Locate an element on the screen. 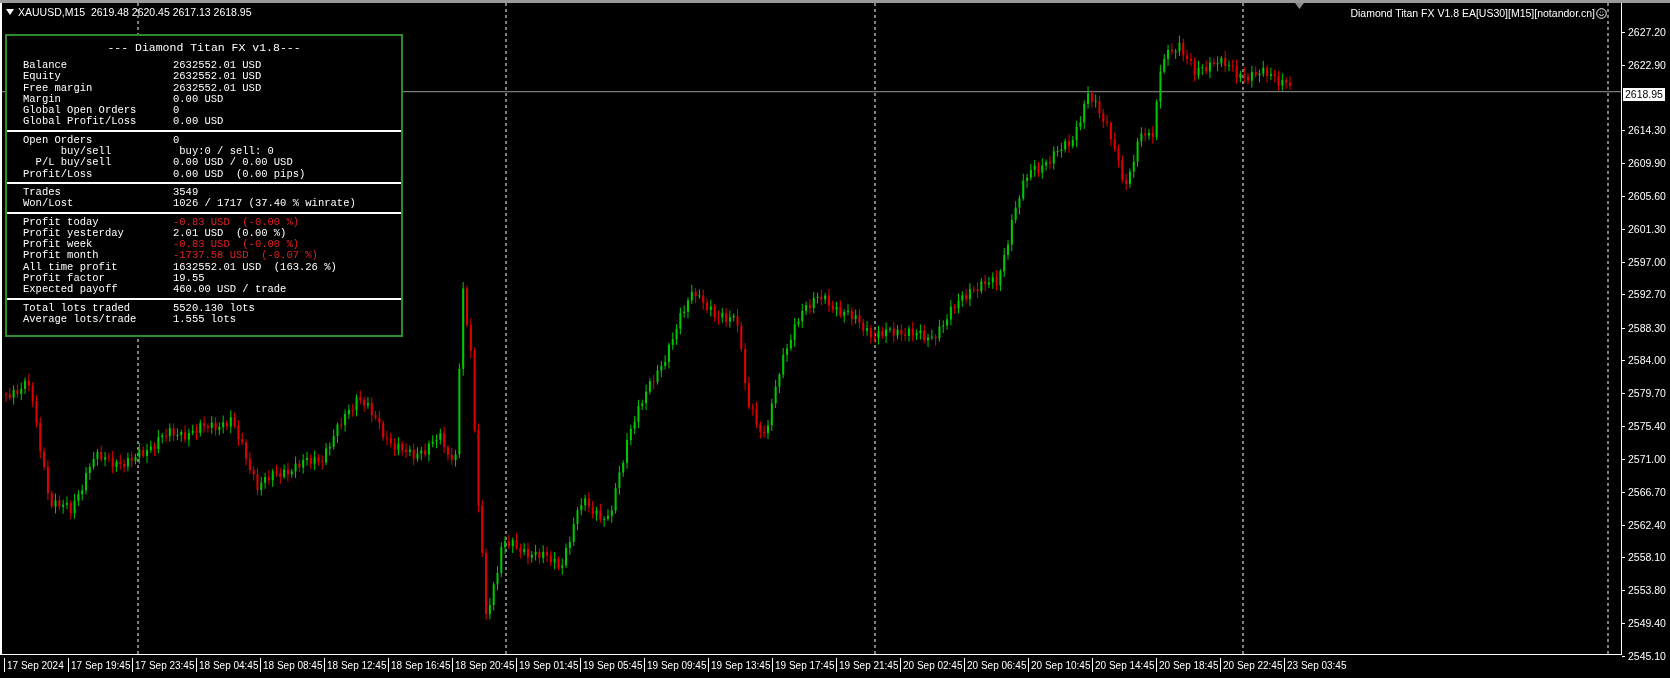 Image resolution: width=1670 pixels, height=678 pixels. time-label: 17 Sep 19:45 is located at coordinates (100, 665).